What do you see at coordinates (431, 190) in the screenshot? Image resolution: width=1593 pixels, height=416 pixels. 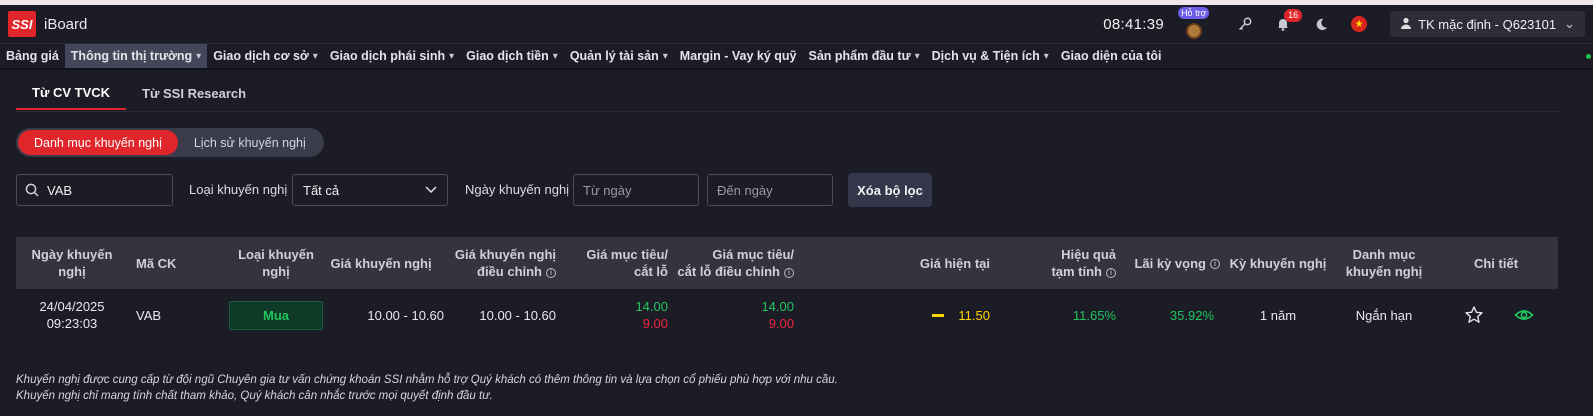 I see `chevron-down-icon` at bounding box center [431, 190].